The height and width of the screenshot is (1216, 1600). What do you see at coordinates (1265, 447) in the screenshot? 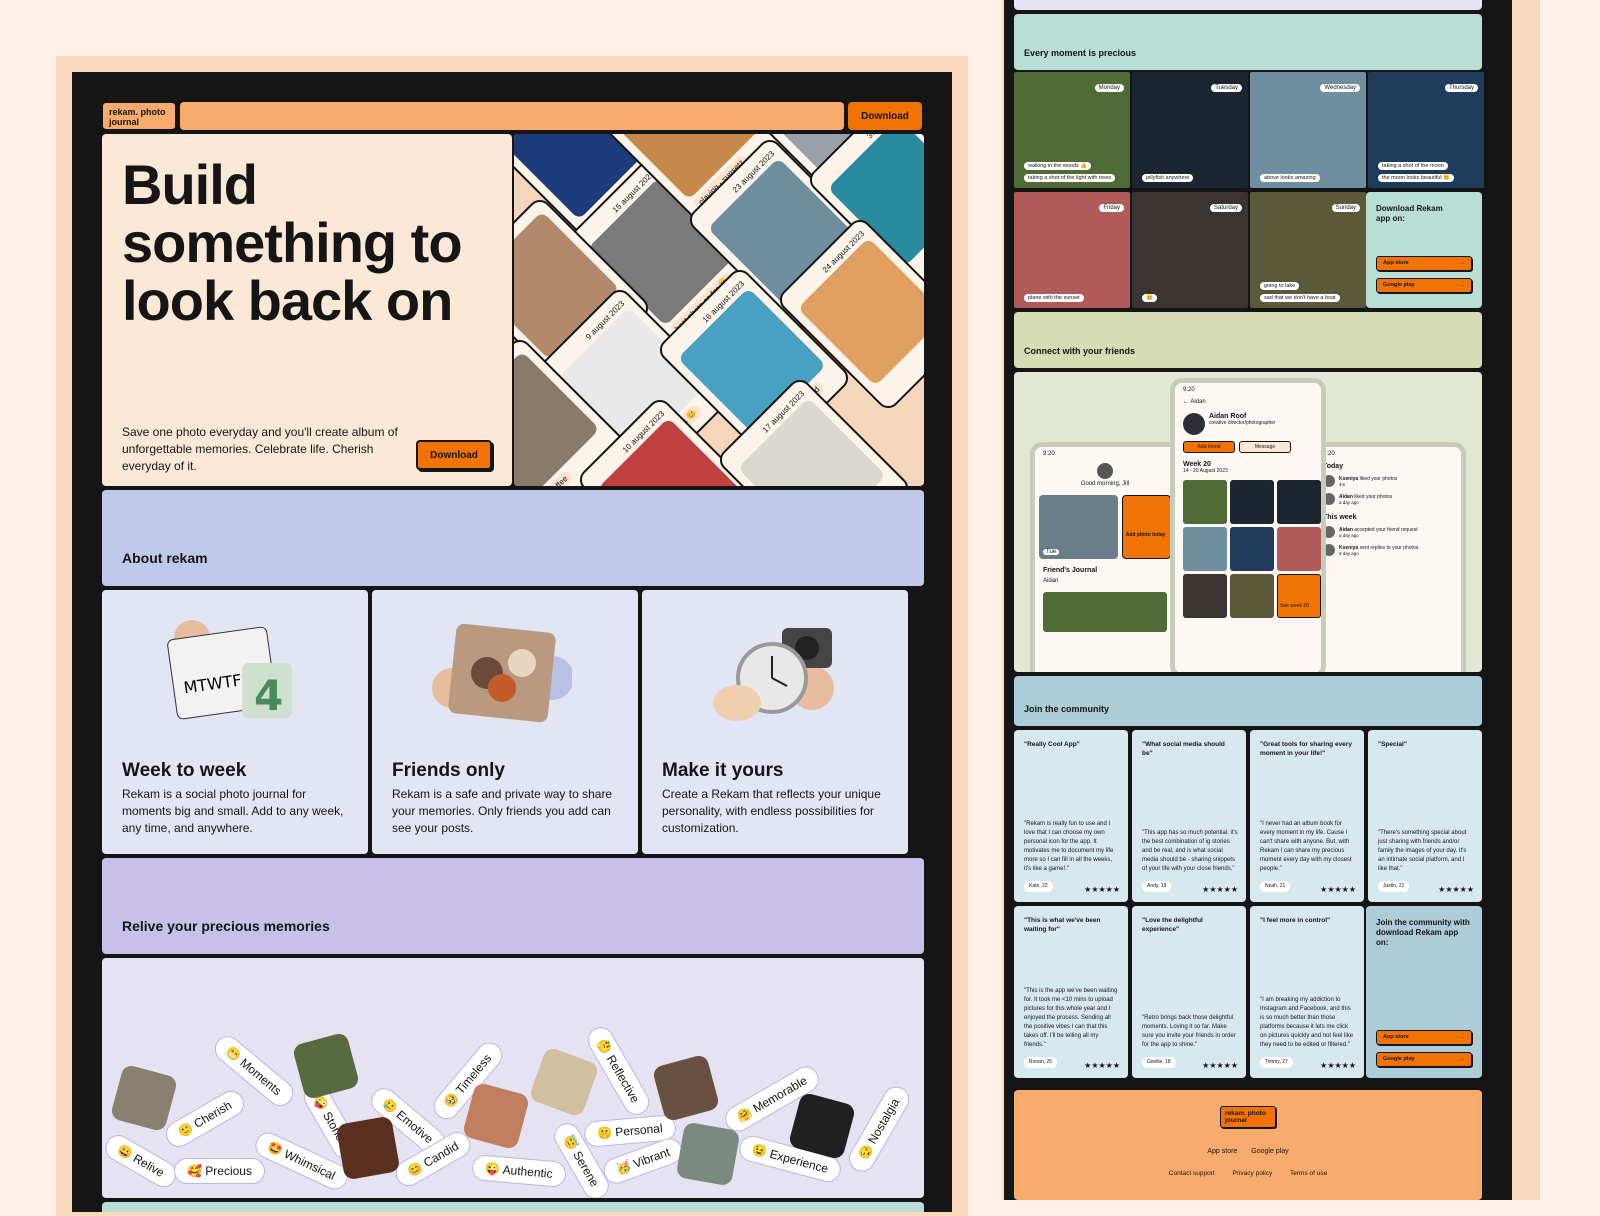
I see `message-button: Message` at bounding box center [1265, 447].